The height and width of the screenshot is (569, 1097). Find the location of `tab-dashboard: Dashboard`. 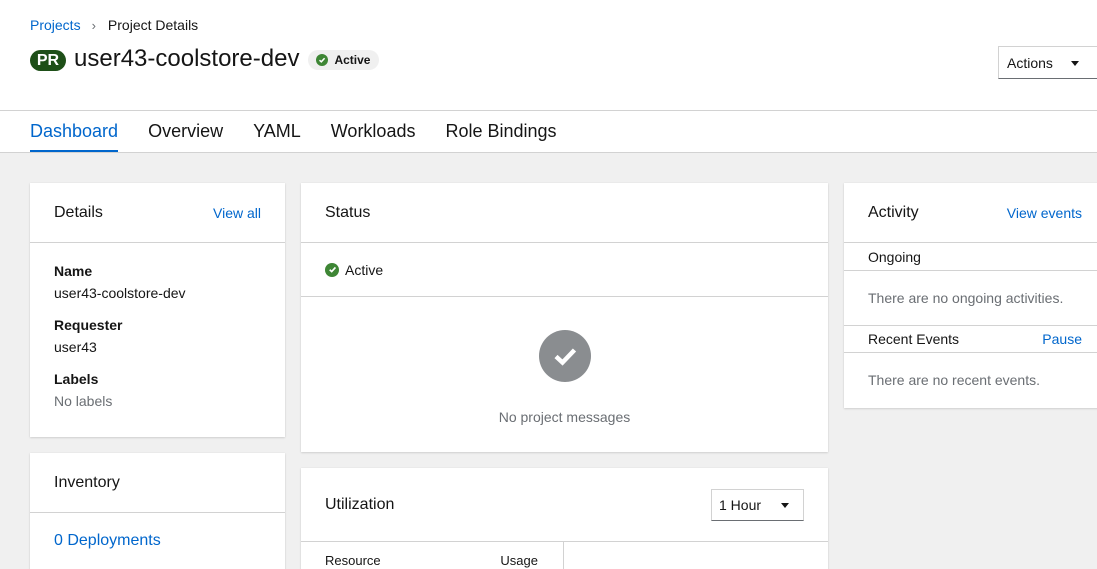

tab-dashboard: Dashboard is located at coordinates (74, 132).